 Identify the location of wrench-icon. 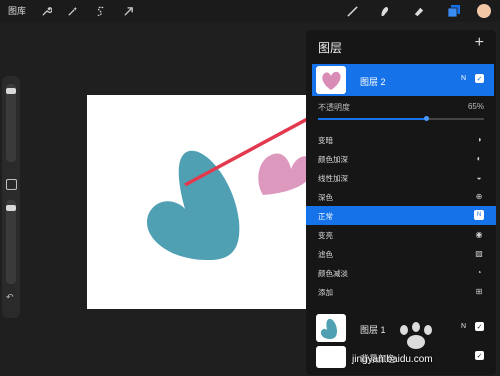
(46, 11).